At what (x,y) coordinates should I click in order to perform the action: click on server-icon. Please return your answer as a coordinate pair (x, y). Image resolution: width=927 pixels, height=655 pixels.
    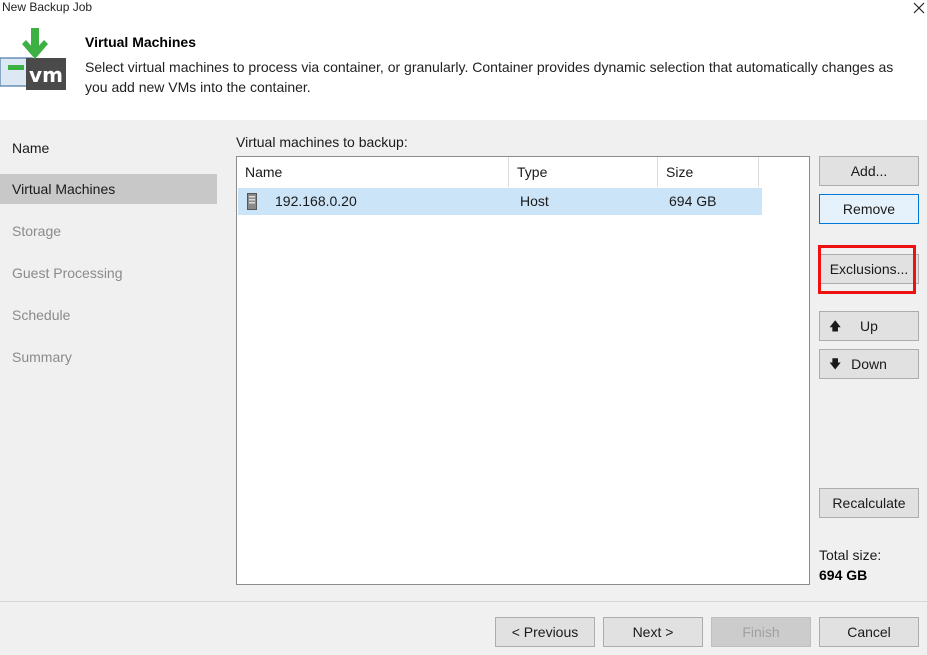
    Looking at the image, I should click on (252, 201).